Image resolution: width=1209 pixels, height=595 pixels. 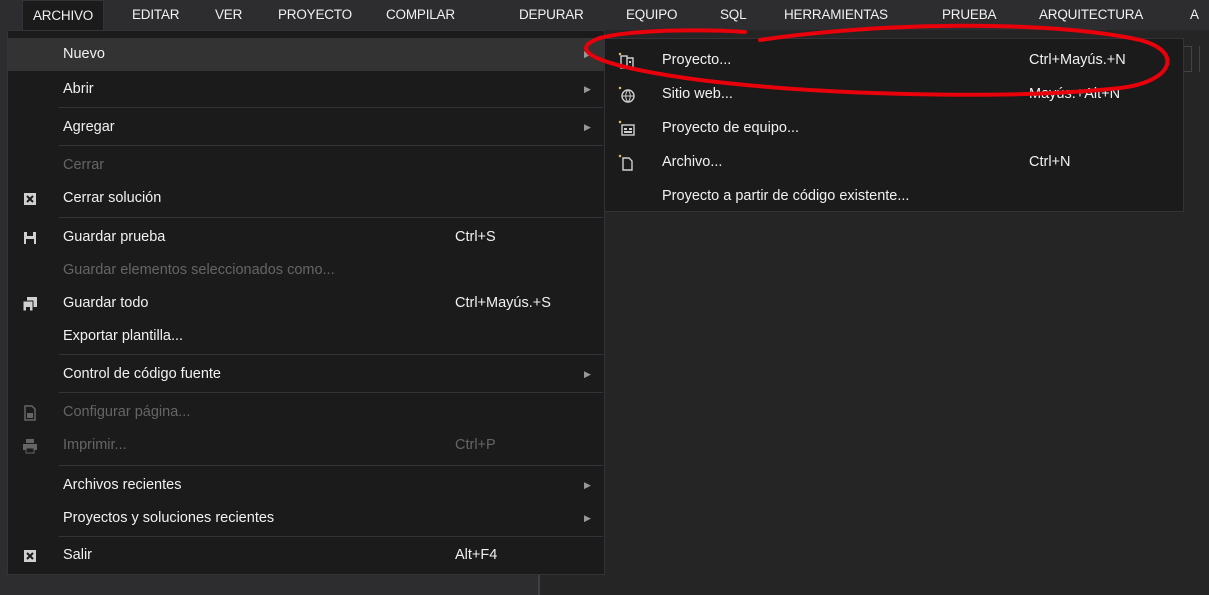 I want to click on menu-item-label: Nuevo, so click(x=84, y=54).